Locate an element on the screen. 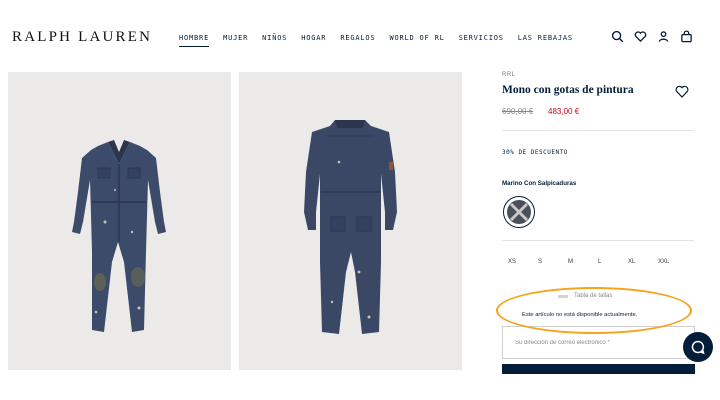 The image size is (720, 400). ruler-icon is located at coordinates (563, 296).